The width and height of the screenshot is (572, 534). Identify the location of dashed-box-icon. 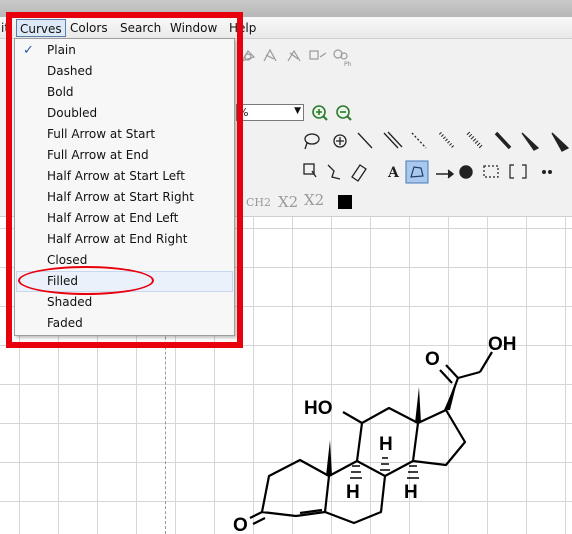
(491, 171).